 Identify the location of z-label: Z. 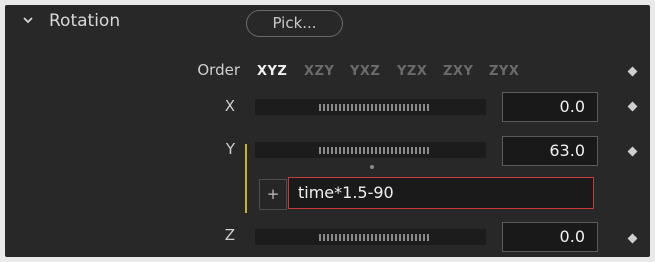
(229, 235).